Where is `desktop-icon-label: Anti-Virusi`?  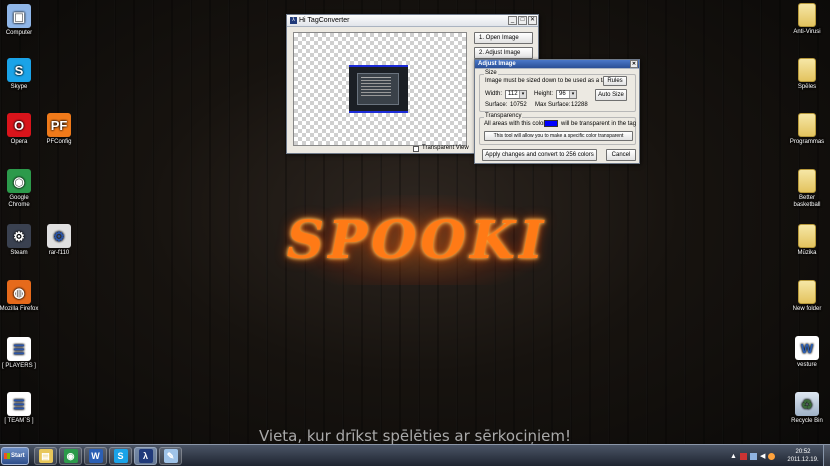 desktop-icon-label: Anti-Virusi is located at coordinates (807, 32).